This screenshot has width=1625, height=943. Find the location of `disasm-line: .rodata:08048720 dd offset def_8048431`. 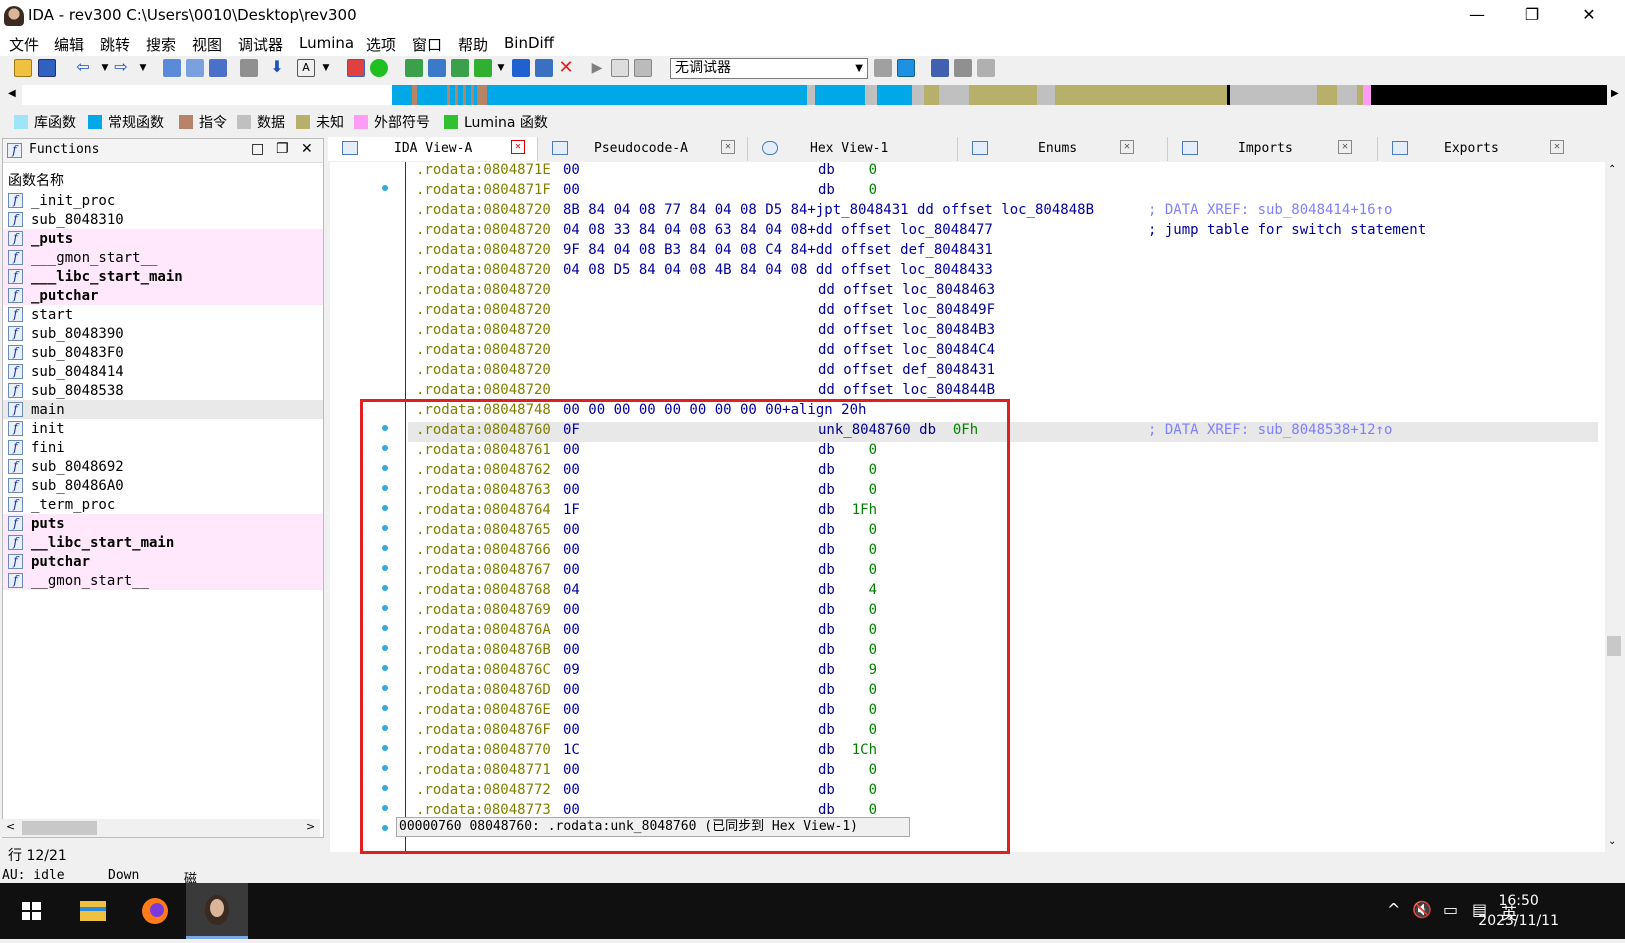

disasm-line: .rodata:08048720 dd offset def_8048431 is located at coordinates (1003, 372).